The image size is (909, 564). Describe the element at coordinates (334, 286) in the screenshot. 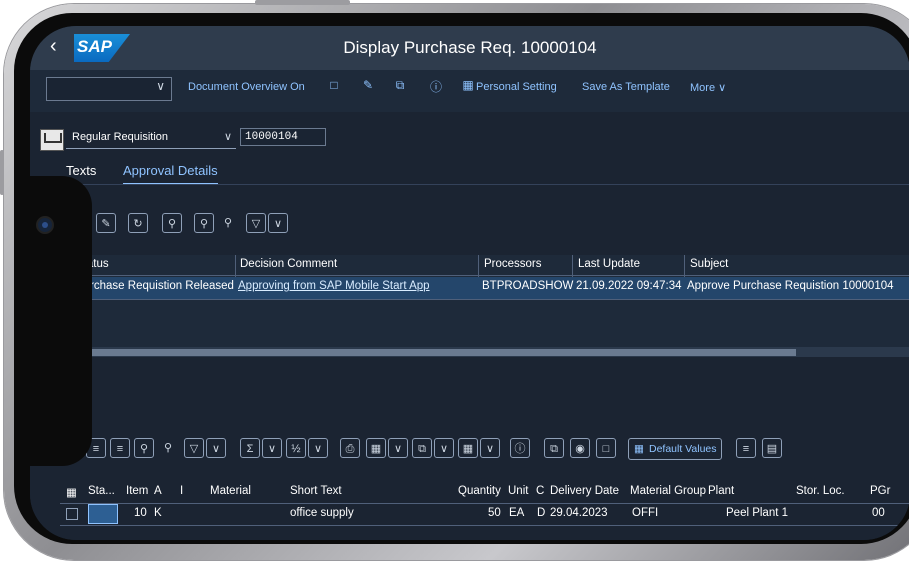

I see `decision-comment-link: Approving from SAP Mobile Start App` at that location.